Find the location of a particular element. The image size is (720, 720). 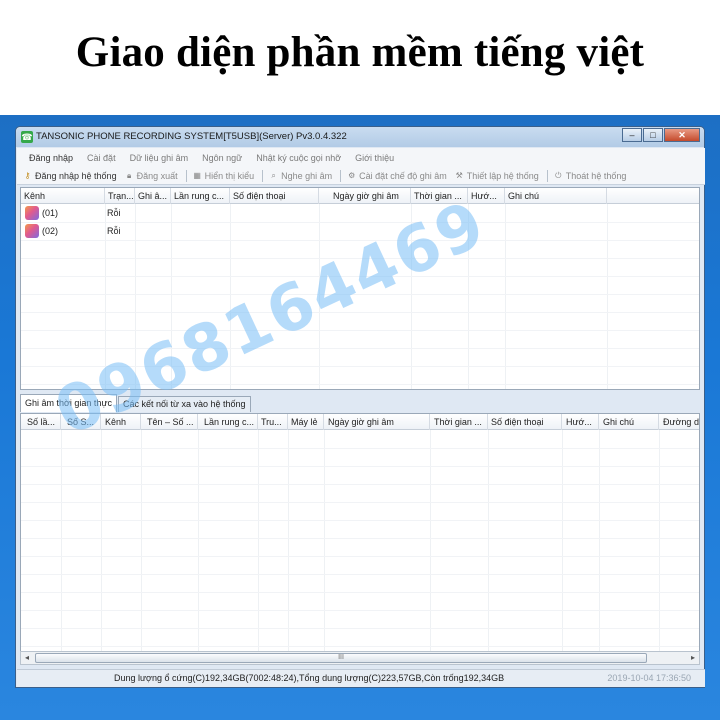

scroll-thumb: III is located at coordinates (341, 658).